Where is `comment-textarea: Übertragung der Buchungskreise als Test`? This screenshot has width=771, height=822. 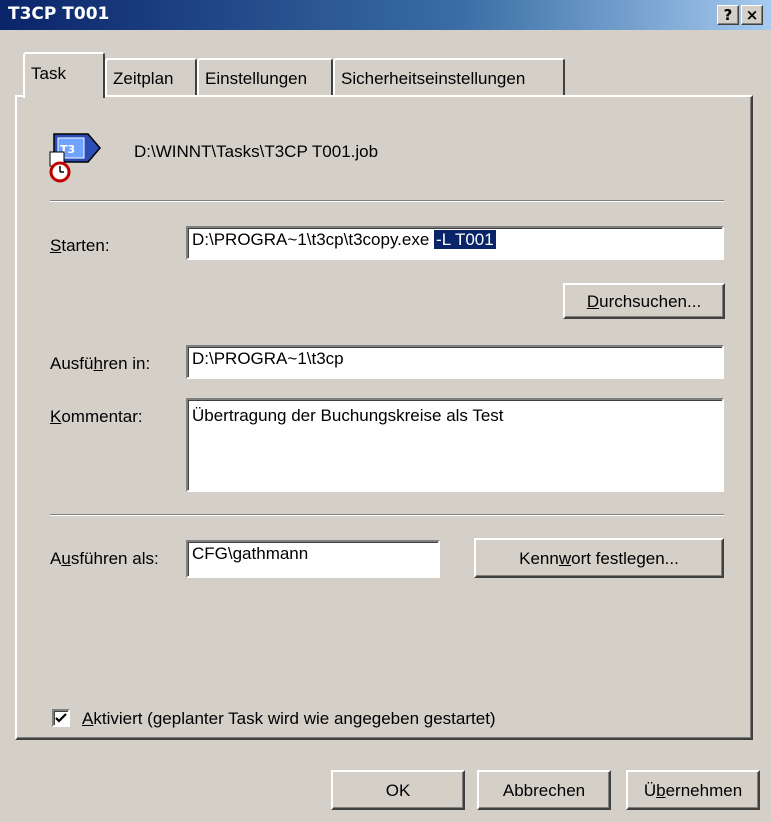 comment-textarea: Übertragung der Buchungskreise als Test is located at coordinates (455, 445).